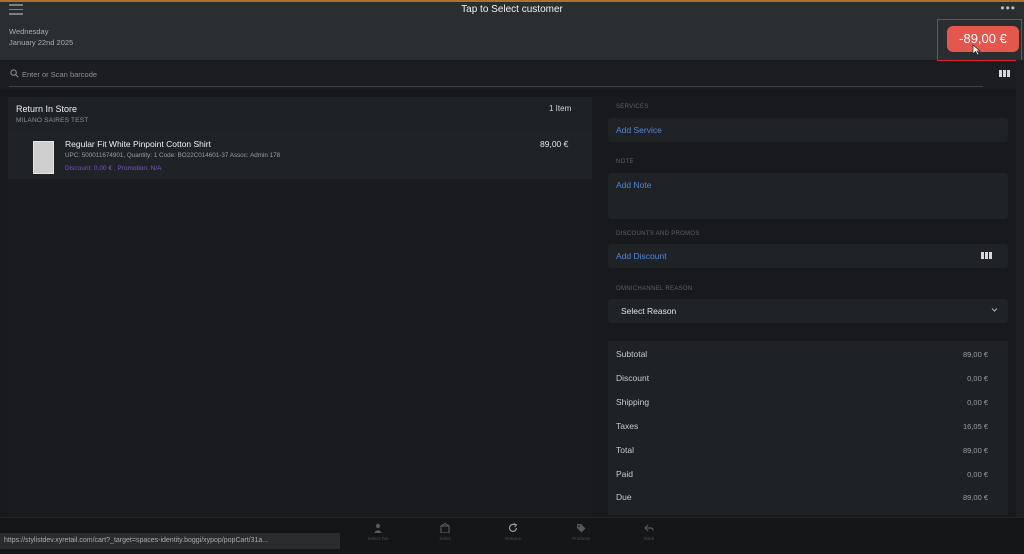  I want to click on search-underline, so click(496, 86).